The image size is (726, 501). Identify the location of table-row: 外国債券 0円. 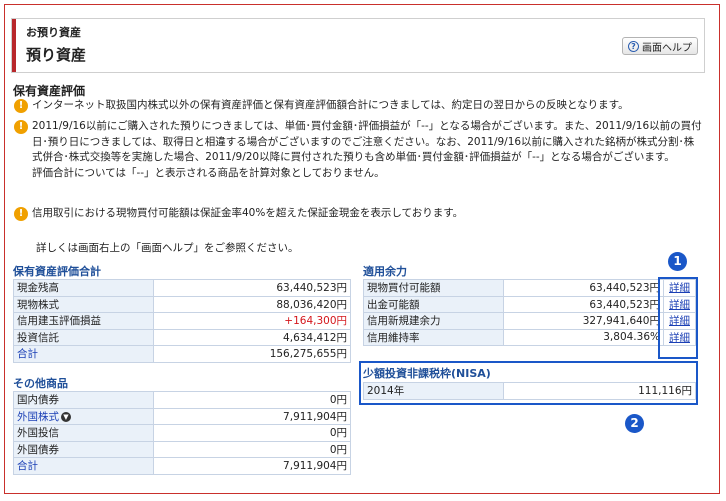
(182, 449).